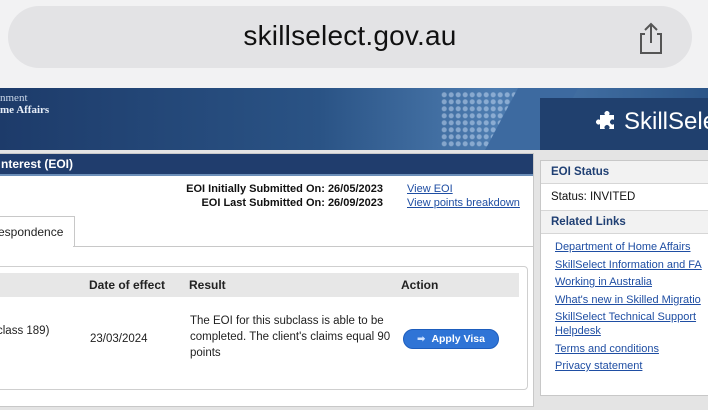 The height and width of the screenshot is (410, 708). I want to click on apply-visa-label: Apply Visa, so click(458, 339).